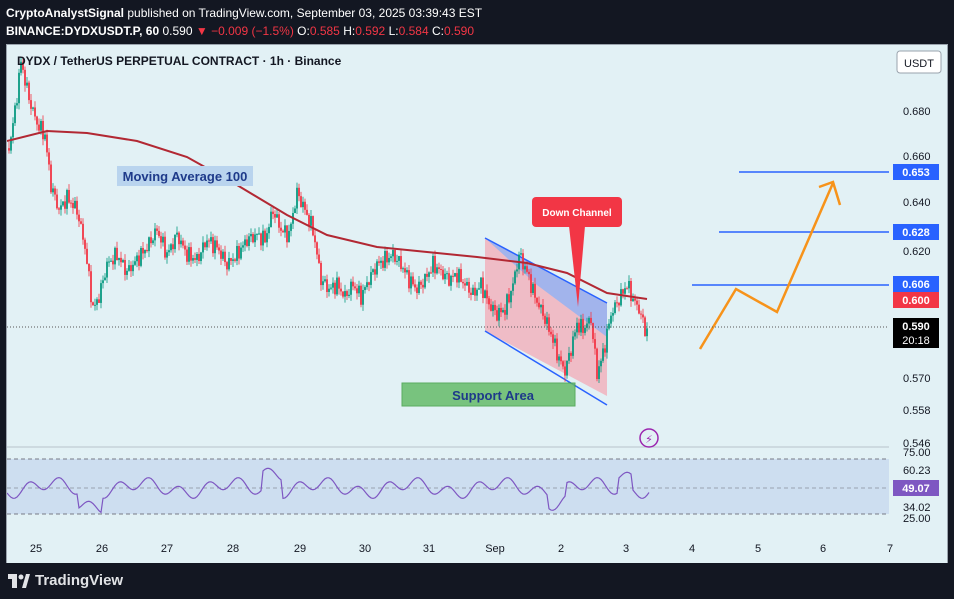 This screenshot has width=954, height=599. I want to click on tick-0680: 0.680, so click(917, 112).